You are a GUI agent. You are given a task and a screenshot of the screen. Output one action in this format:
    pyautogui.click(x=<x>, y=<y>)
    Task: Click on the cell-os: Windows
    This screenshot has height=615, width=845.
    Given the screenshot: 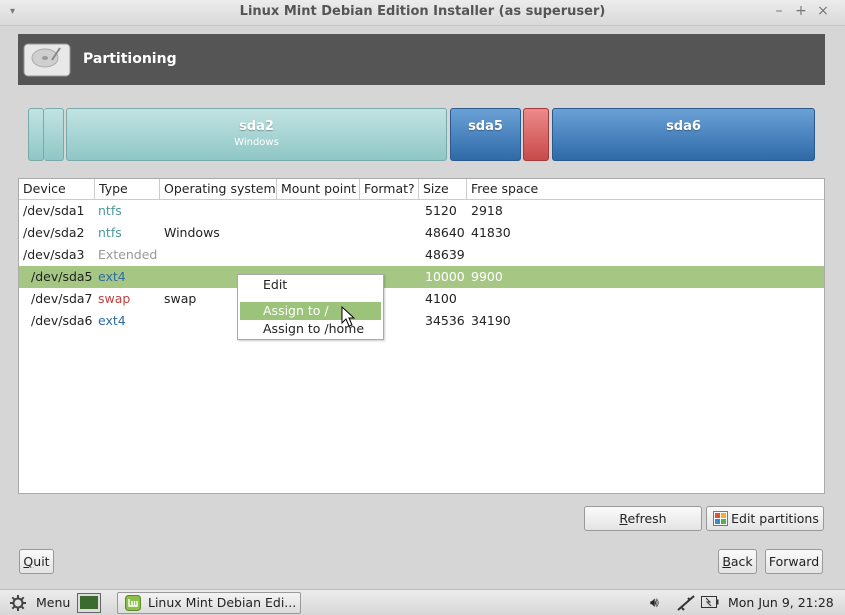 What is the action you would take?
    pyautogui.click(x=192, y=232)
    